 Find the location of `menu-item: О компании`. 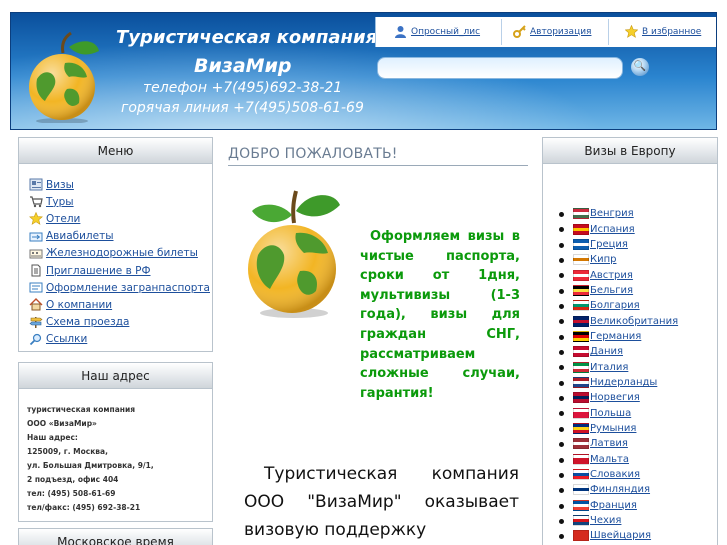

menu-item: О компании is located at coordinates (120, 304).